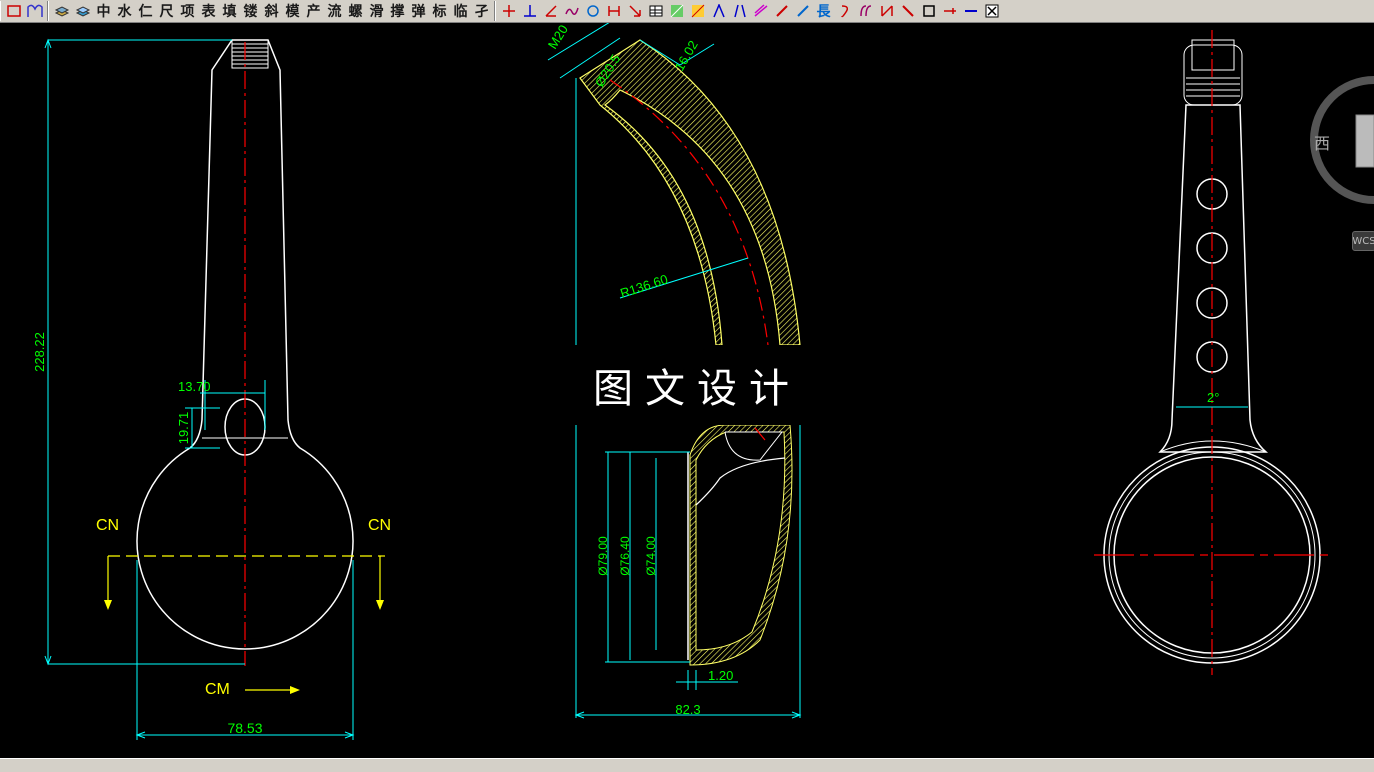 Image resolution: width=1374 pixels, height=772 pixels. What do you see at coordinates (439, 11) in the screenshot?
I see `text-tool-16: 标` at bounding box center [439, 11].